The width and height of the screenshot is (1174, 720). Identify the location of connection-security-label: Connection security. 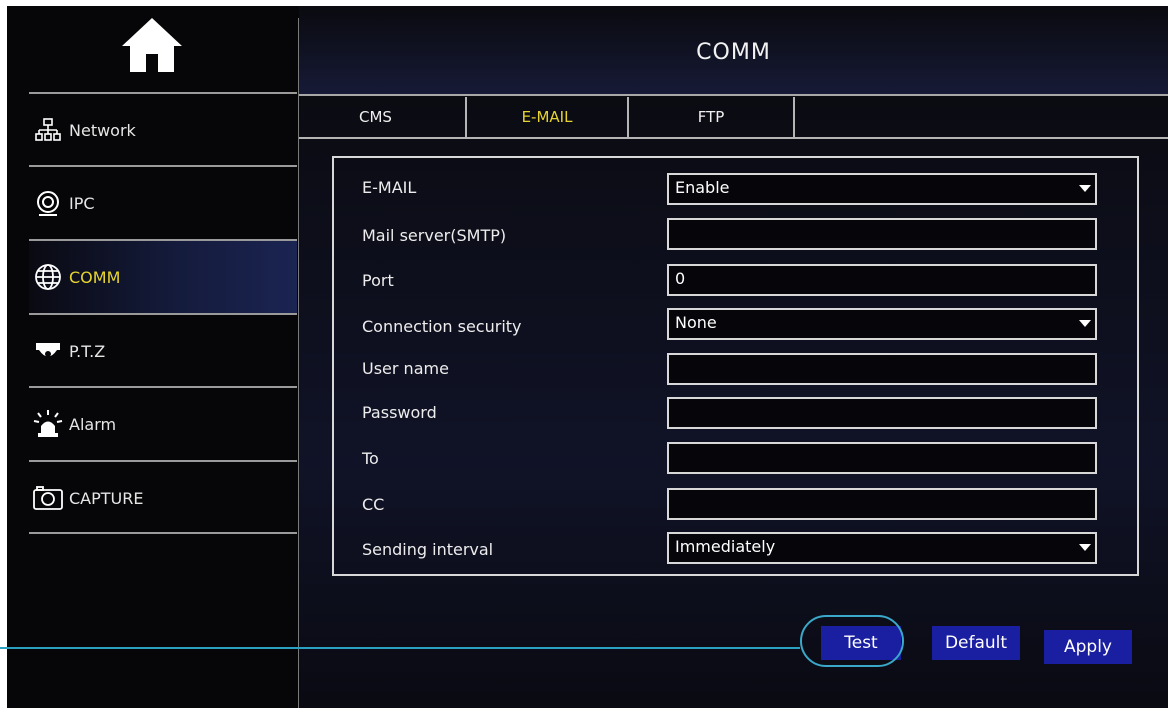
(442, 326).